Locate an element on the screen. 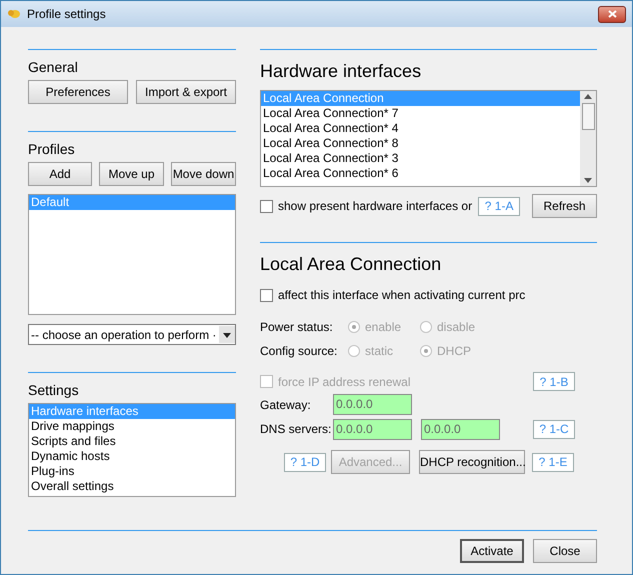 Image resolution: width=633 pixels, height=575 pixels. radio-label: disable is located at coordinates (456, 327).